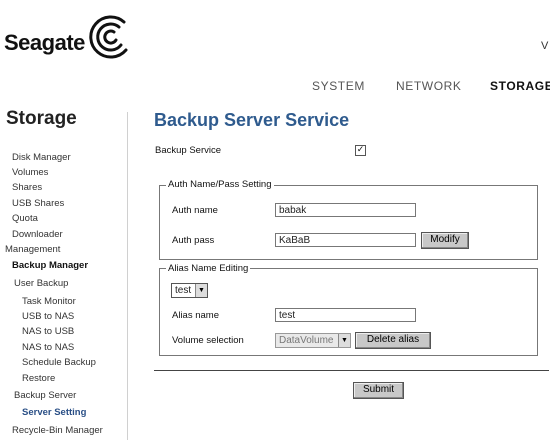 This screenshot has width=550, height=440. I want to click on alias-editing-legend: Alias Name Editing, so click(208, 268).